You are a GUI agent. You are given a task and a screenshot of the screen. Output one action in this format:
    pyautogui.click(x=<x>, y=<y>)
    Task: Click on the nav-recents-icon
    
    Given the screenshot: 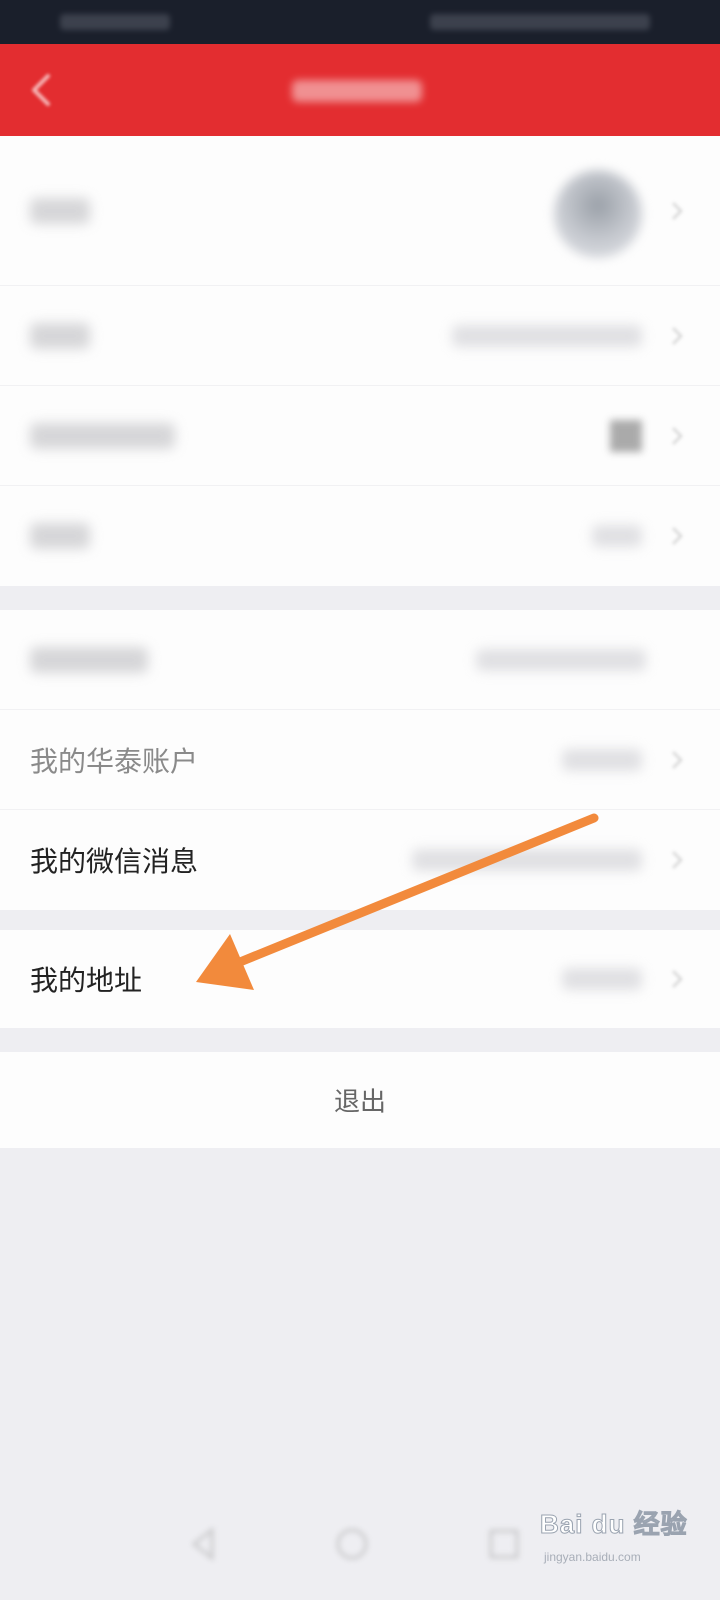 What is the action you would take?
    pyautogui.click(x=504, y=1544)
    